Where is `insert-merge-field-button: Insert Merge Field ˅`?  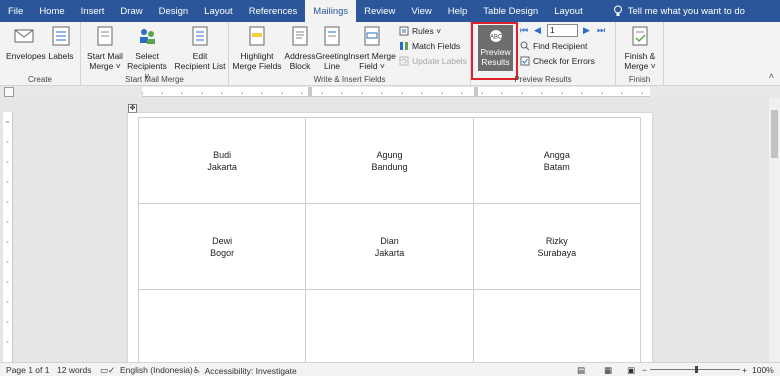
insert-merge-field-button: Insert Merge Field ˅ is located at coordinates (372, 47).